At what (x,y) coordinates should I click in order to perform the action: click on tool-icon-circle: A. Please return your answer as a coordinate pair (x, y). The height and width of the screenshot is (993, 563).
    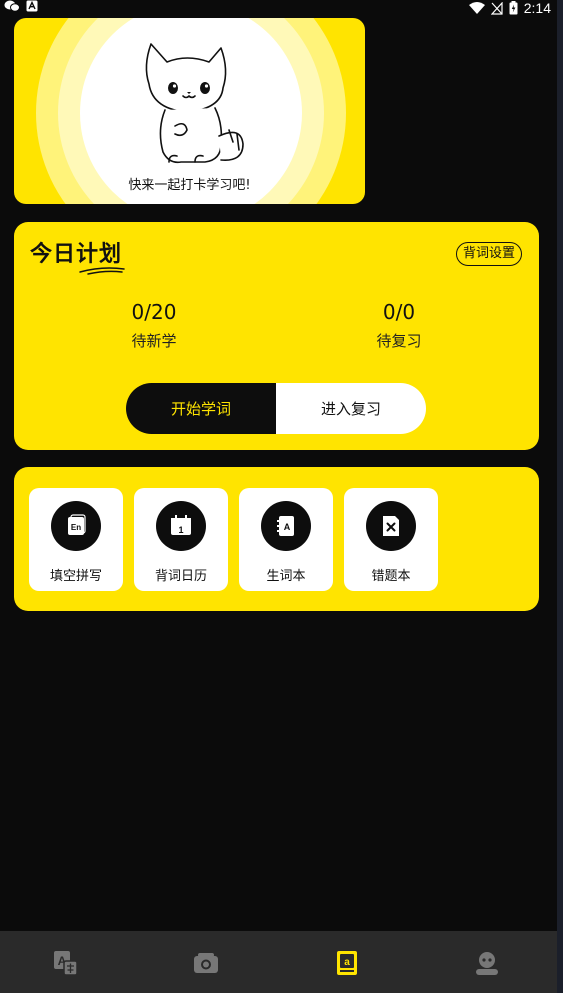
    Looking at the image, I should click on (286, 526).